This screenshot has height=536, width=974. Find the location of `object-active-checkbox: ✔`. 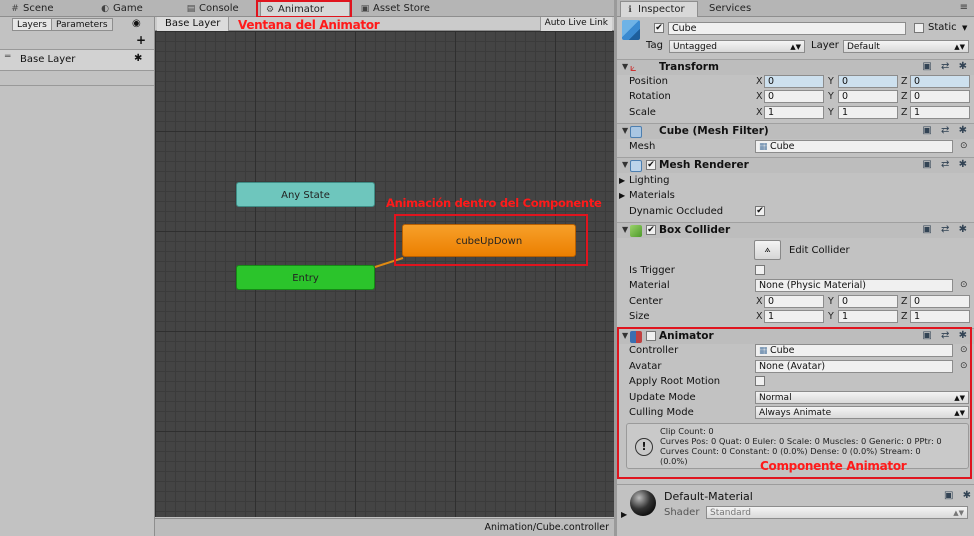

object-active-checkbox: ✔ is located at coordinates (659, 28).